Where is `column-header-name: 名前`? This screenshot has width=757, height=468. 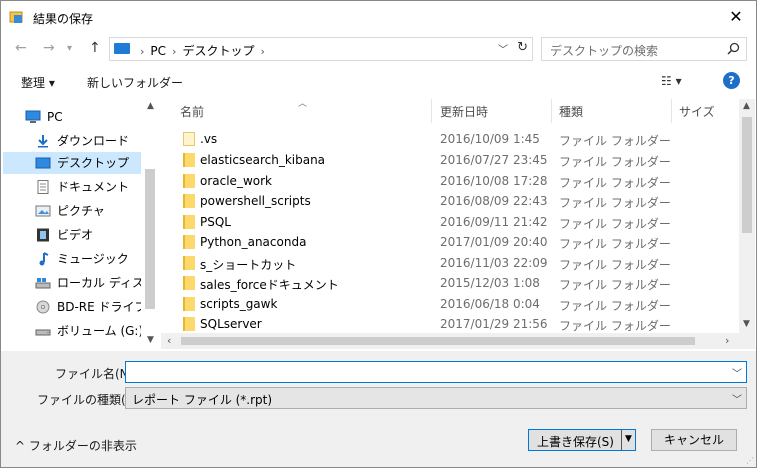 column-header-name: 名前 is located at coordinates (192, 111).